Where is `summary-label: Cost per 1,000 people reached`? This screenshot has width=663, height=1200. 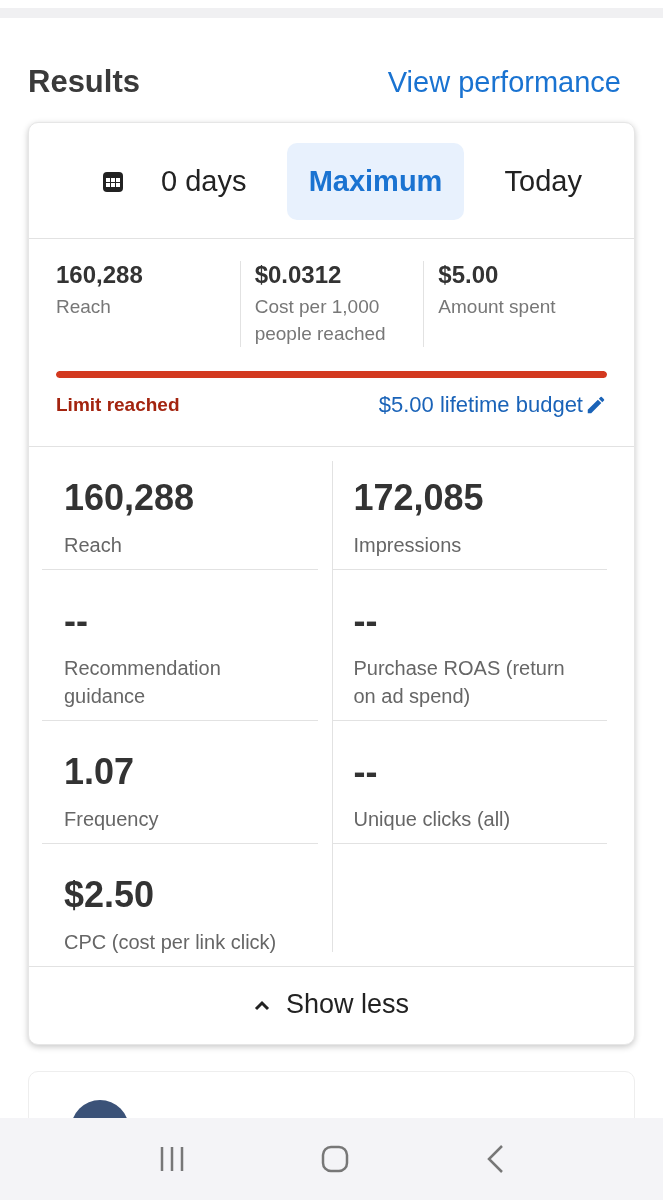 summary-label: Cost per 1,000 people reached is located at coordinates (320, 320).